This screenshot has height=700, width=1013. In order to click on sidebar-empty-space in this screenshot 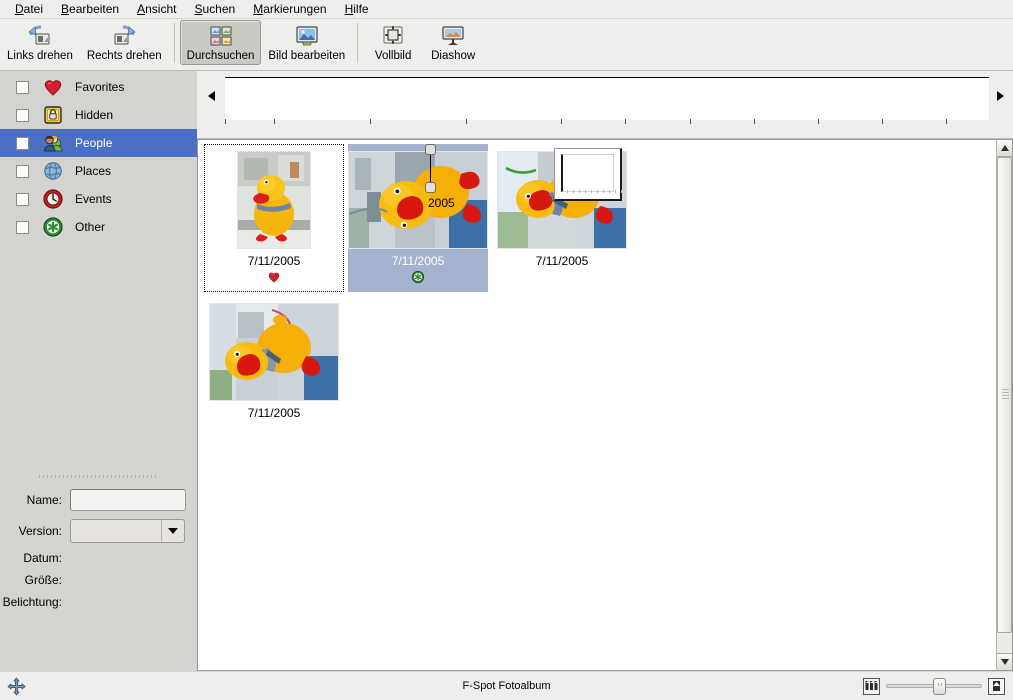, I will do `click(98, 357)`.